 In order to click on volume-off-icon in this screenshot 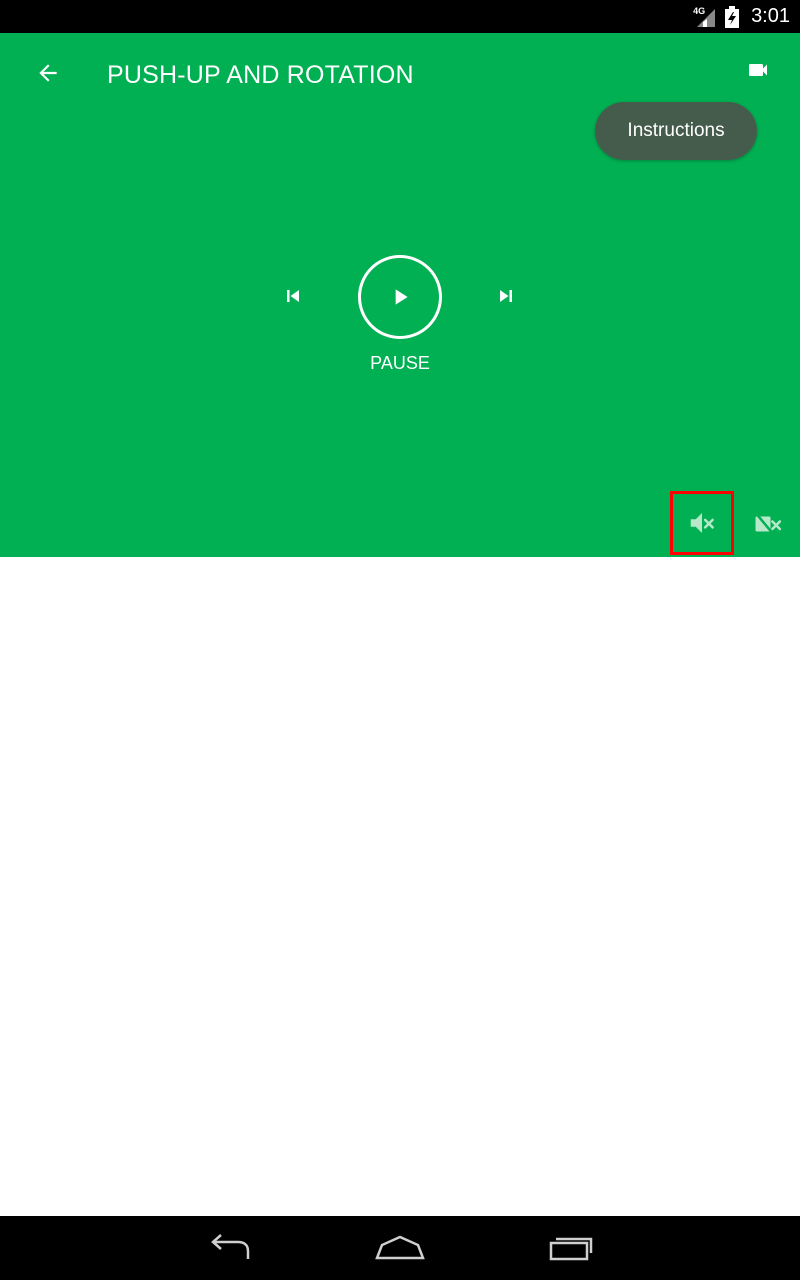, I will do `click(702, 523)`.